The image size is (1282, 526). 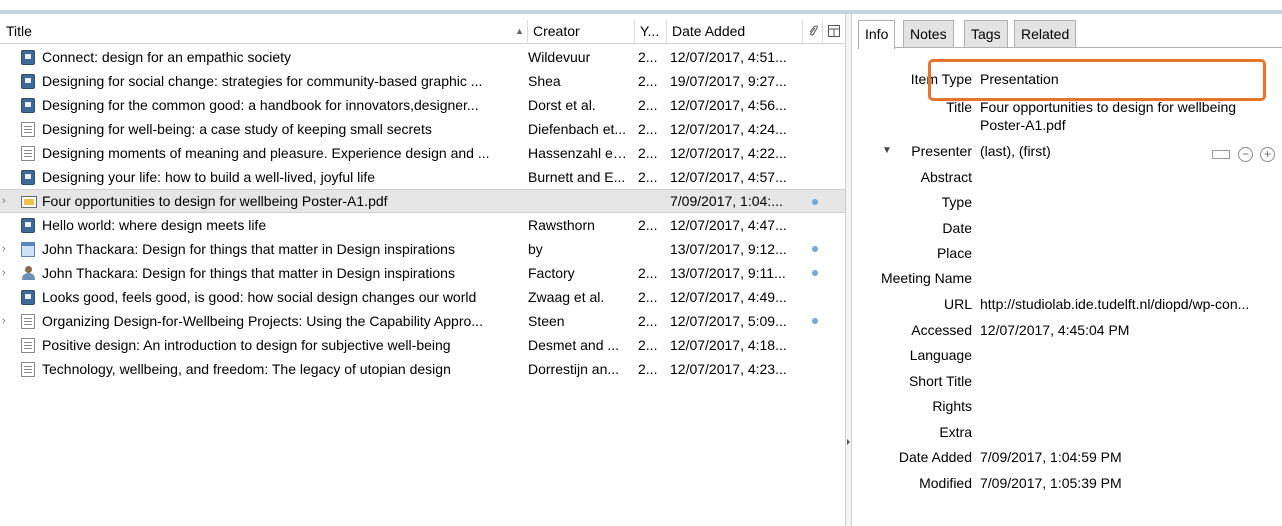 What do you see at coordinates (566, 297) in the screenshot?
I see `item-creator: Zwaag et al.` at bounding box center [566, 297].